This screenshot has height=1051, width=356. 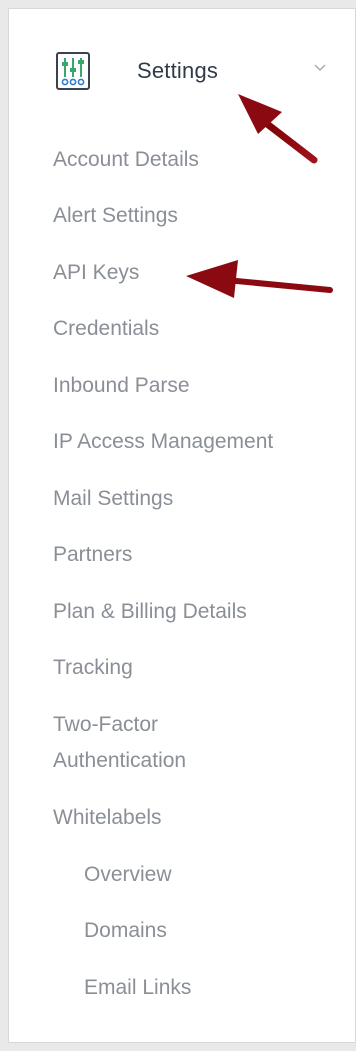 What do you see at coordinates (92, 555) in the screenshot?
I see `menu-item-partners: Partners` at bounding box center [92, 555].